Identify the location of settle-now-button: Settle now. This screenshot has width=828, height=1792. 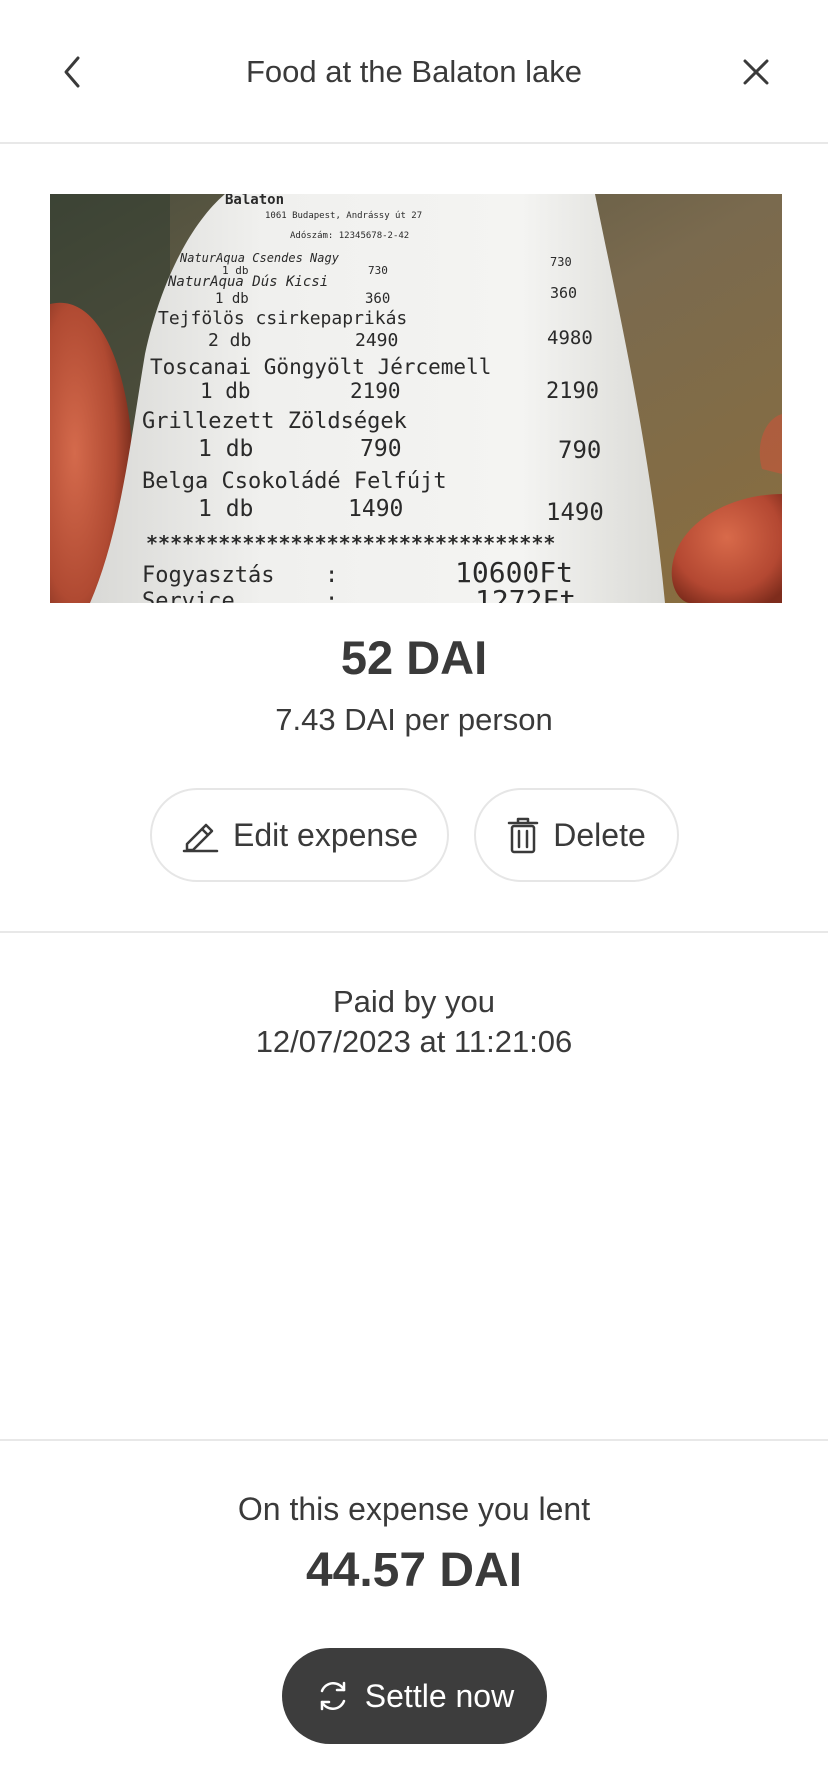
(414, 1696).